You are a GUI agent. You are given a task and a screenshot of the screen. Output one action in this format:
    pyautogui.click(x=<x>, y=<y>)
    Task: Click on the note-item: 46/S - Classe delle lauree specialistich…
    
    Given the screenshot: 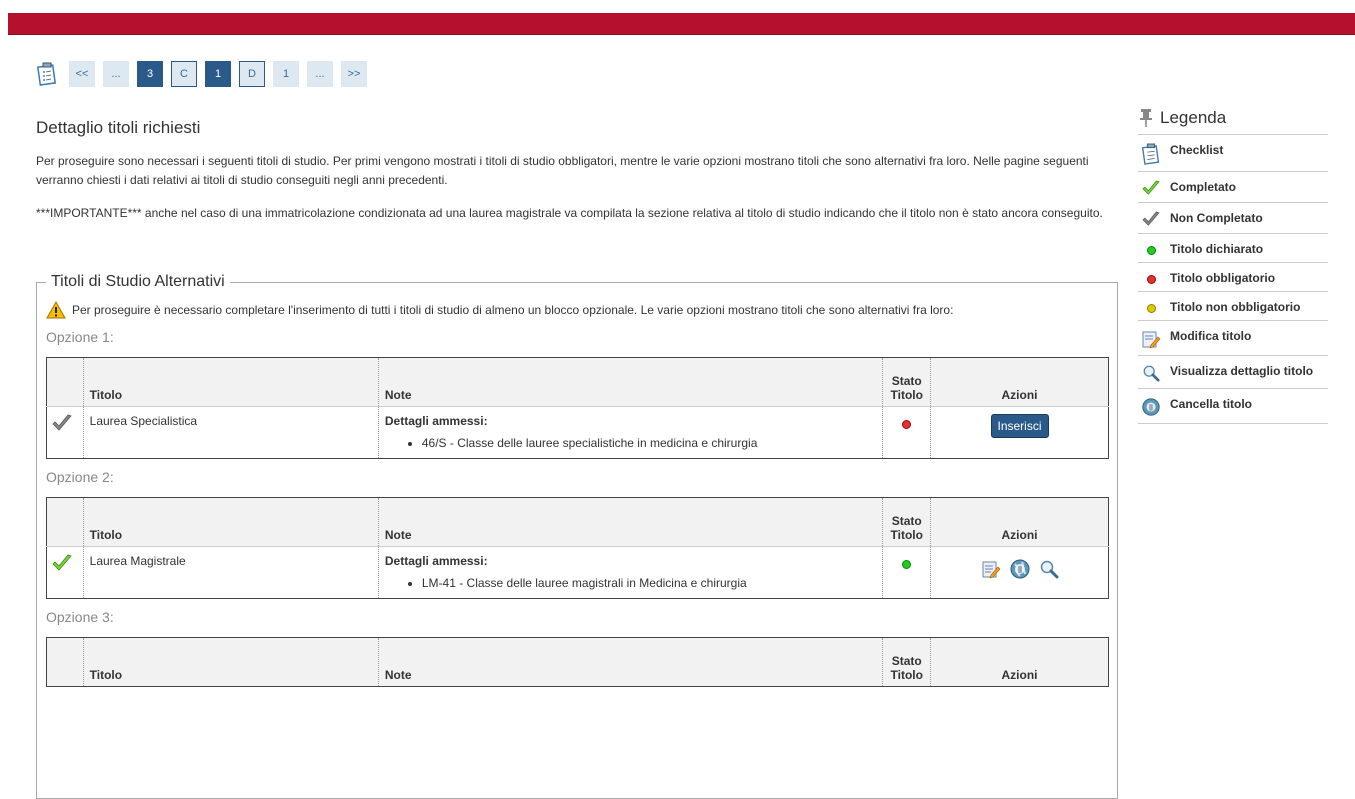 What is the action you would take?
    pyautogui.click(x=649, y=443)
    